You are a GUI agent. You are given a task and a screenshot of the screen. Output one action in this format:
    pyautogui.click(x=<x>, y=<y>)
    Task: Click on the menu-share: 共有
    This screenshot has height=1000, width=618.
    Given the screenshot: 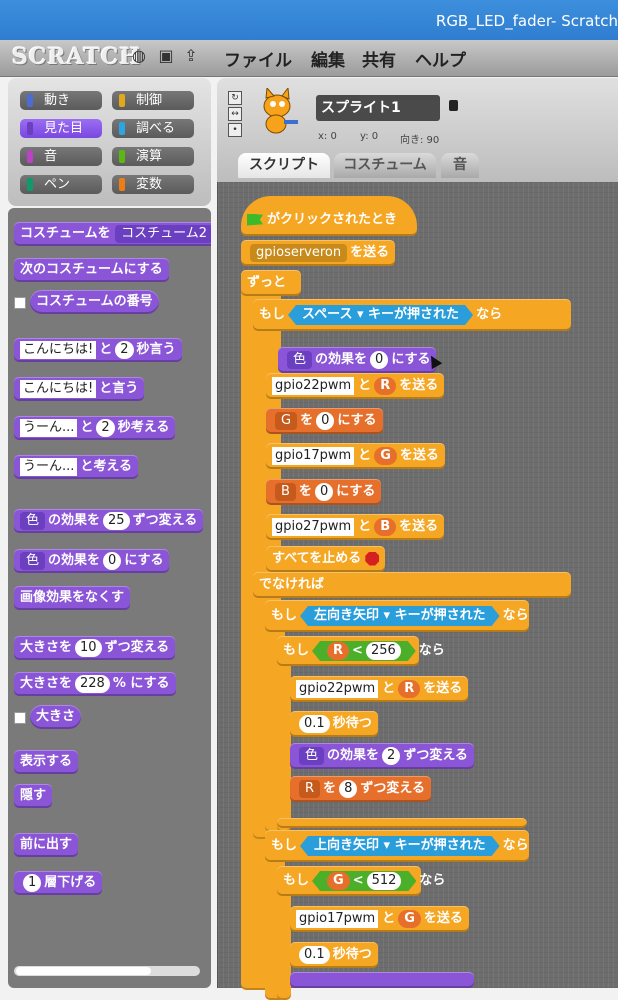 What is the action you would take?
    pyautogui.click(x=379, y=58)
    